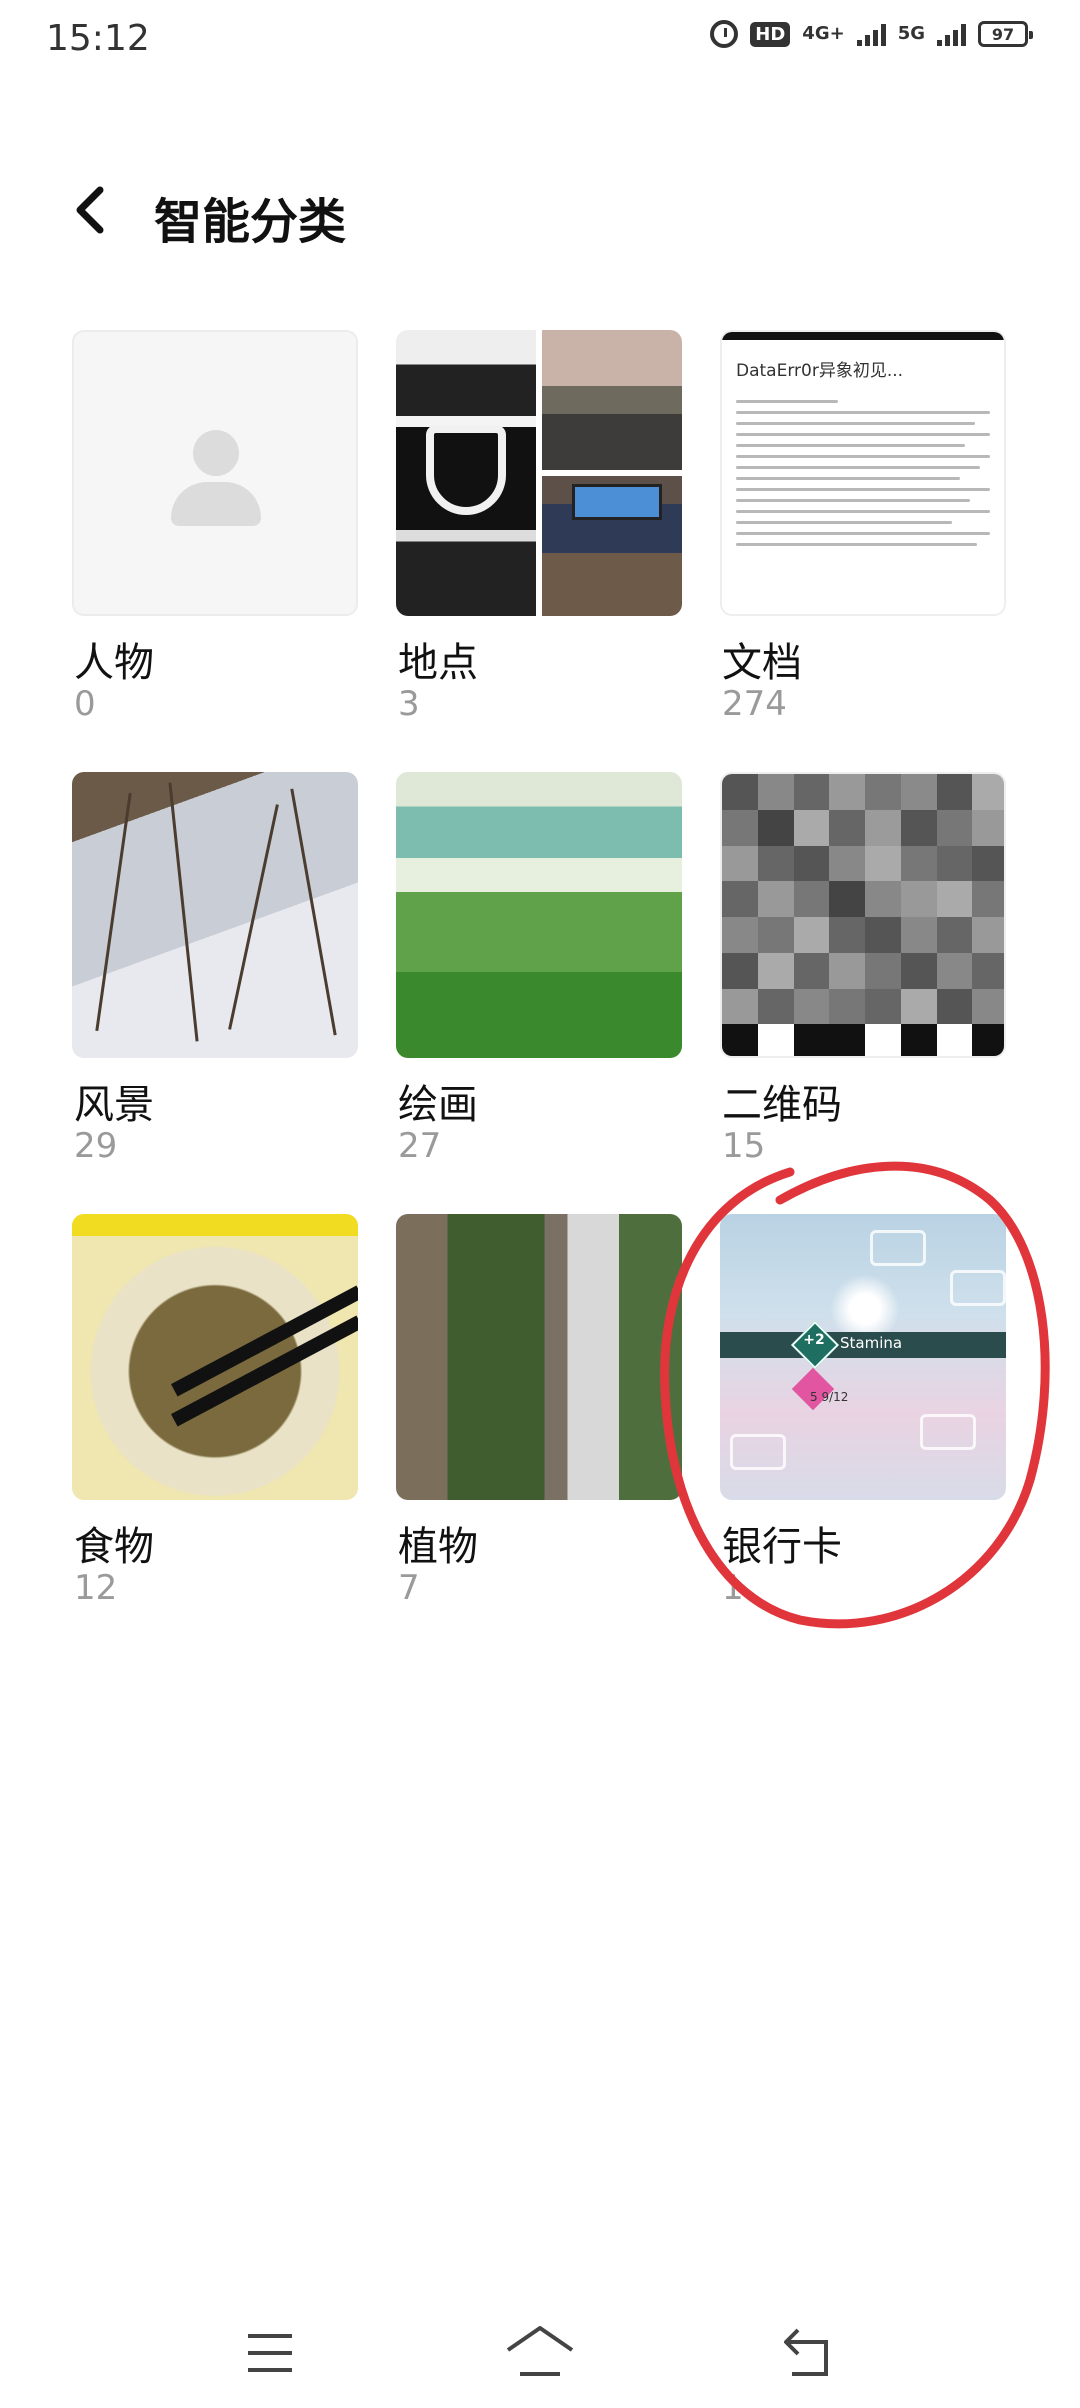 The width and height of the screenshot is (1080, 2408). I want to click on category-food: 食物 12, so click(215, 1411).